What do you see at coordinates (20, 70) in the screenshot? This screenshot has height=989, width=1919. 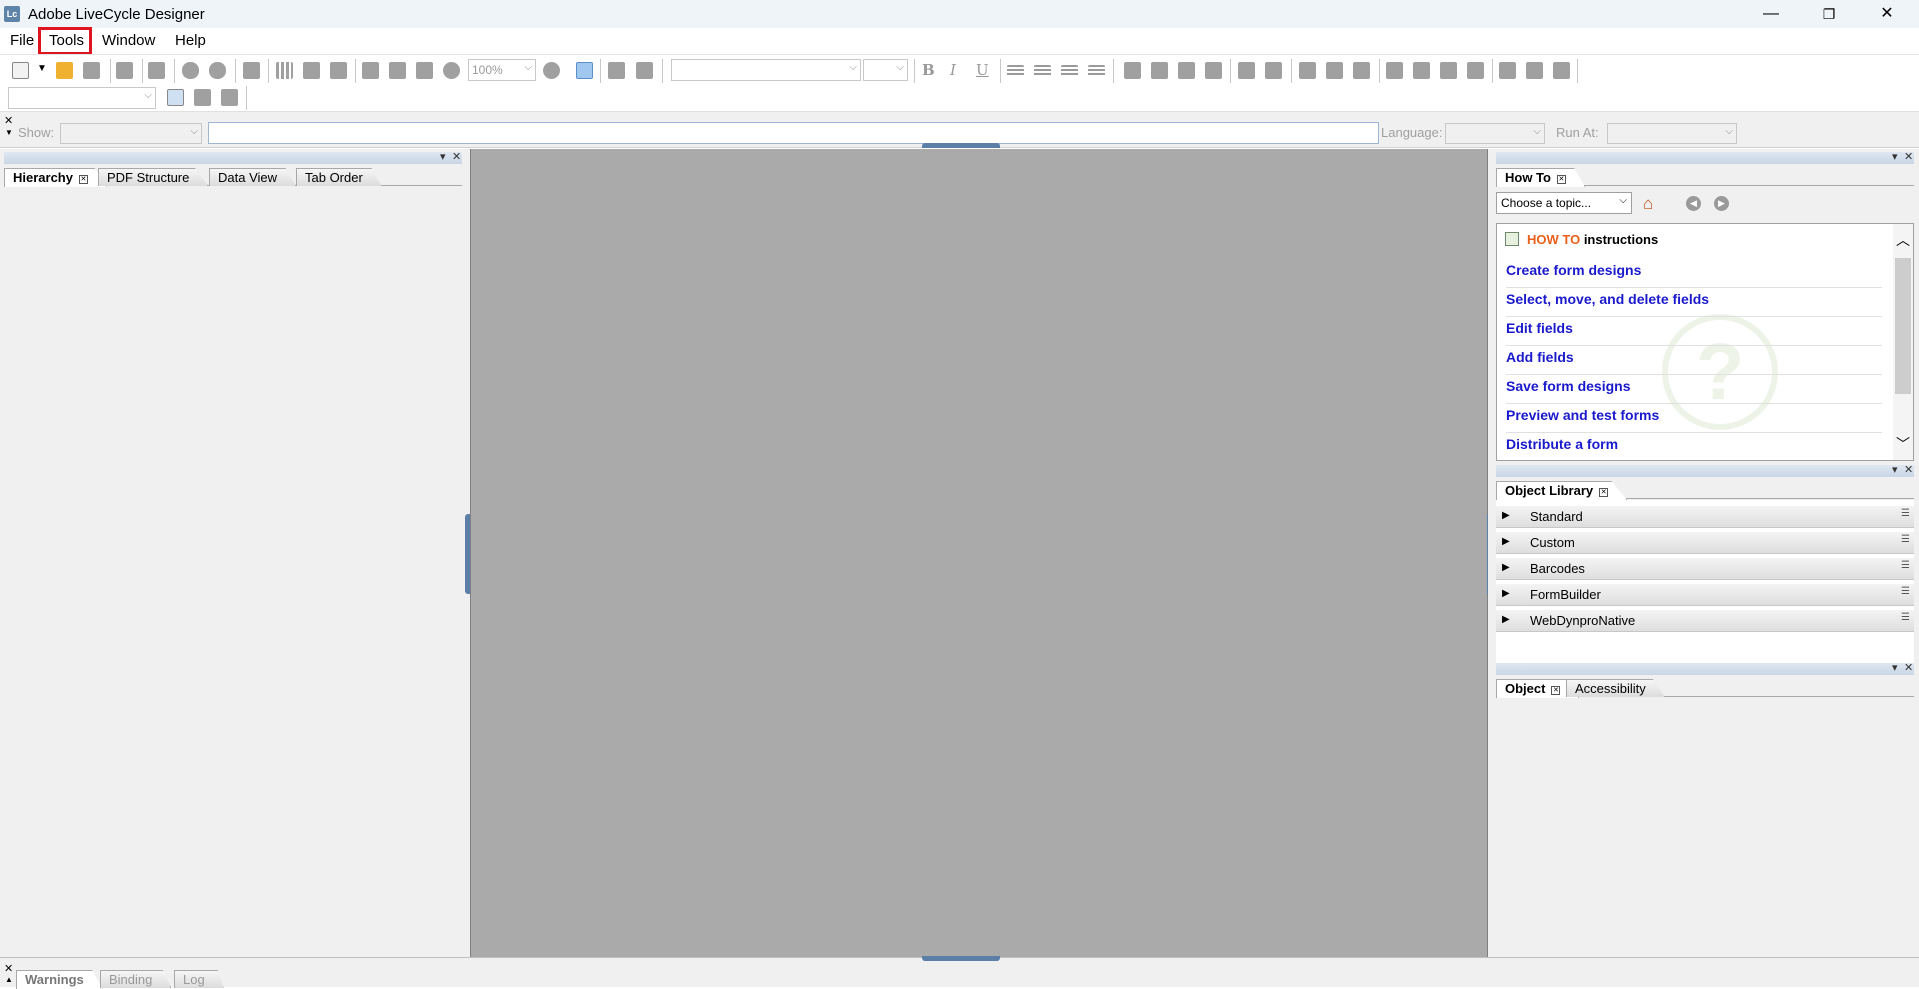 I see `new-document-icon` at bounding box center [20, 70].